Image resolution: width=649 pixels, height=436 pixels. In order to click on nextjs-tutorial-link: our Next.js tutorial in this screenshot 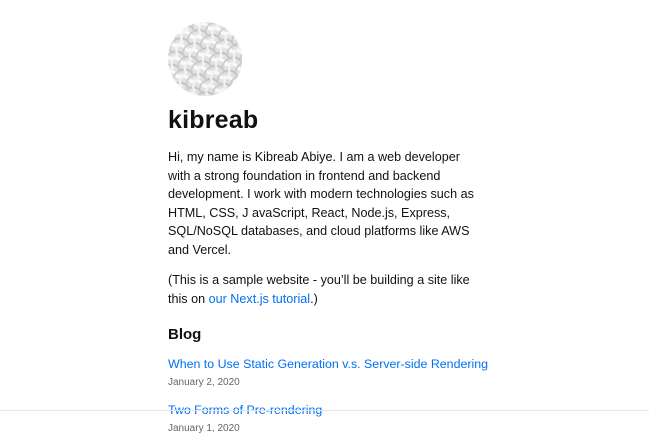, I will do `click(260, 299)`.